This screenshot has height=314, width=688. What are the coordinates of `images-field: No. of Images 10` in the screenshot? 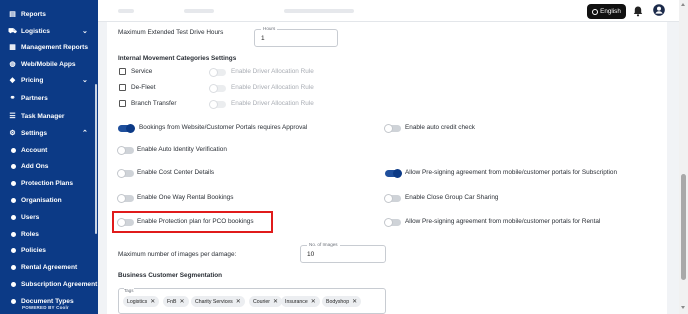 It's located at (343, 252).